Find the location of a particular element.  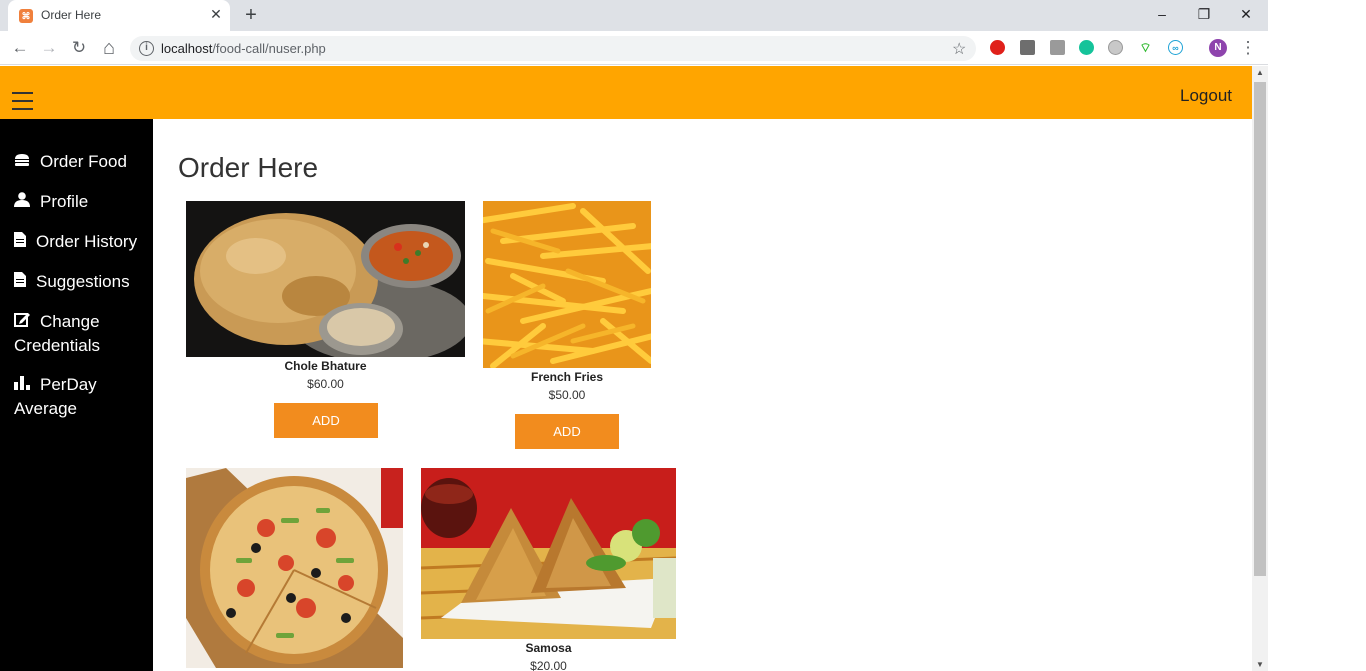

tab-strip: ⌘ Order Here ✕ + – ❐ ✕ is located at coordinates (634, 15).